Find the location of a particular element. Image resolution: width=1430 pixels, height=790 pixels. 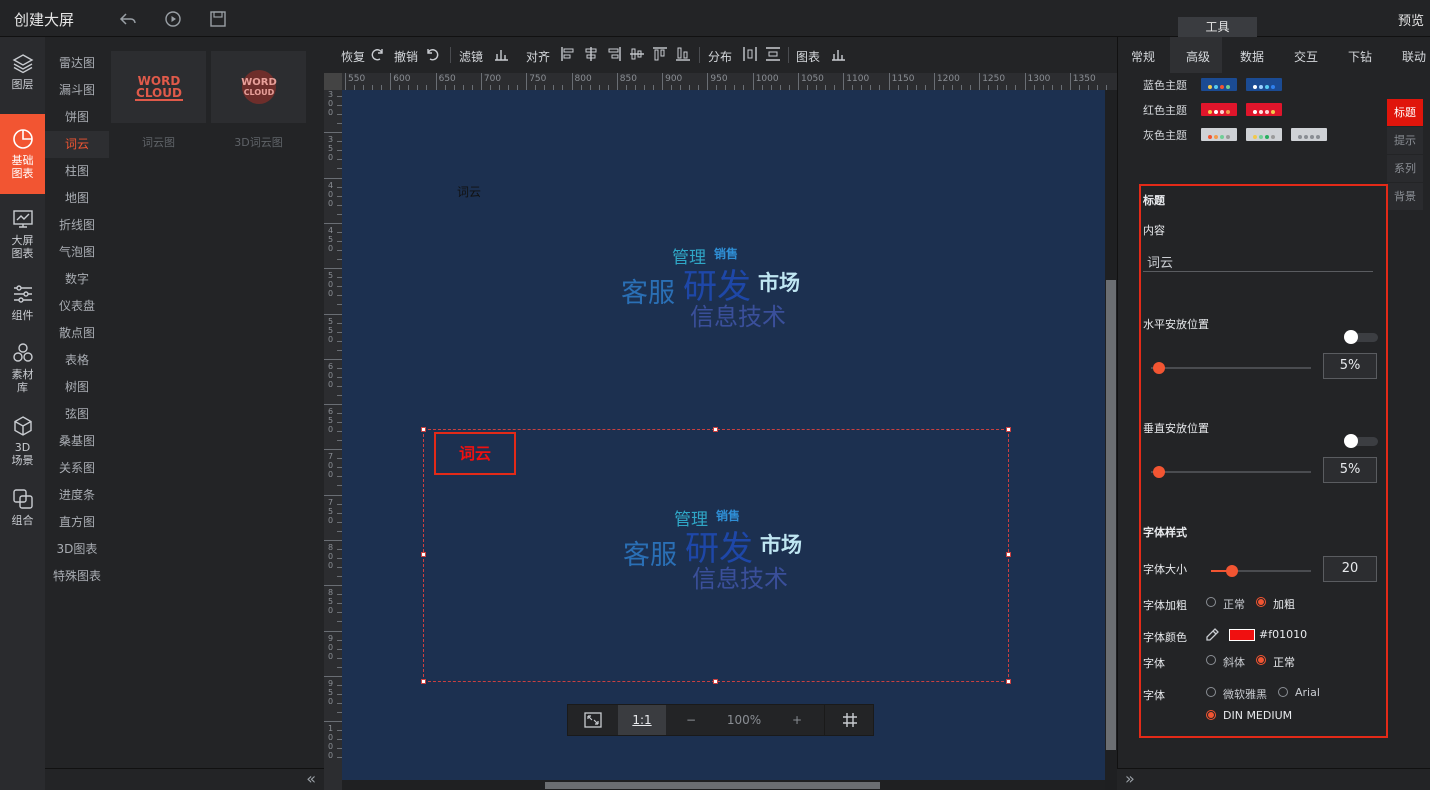

nav-screen-charts: 大屏图表 is located at coordinates (22, 235).